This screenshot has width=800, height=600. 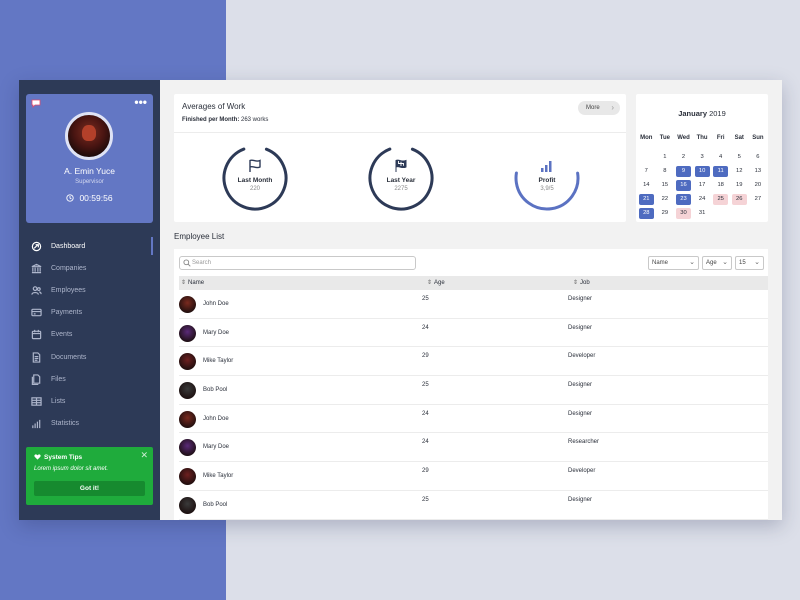 What do you see at coordinates (89, 401) in the screenshot?
I see `sidebar-item-lists: Lists` at bounding box center [89, 401].